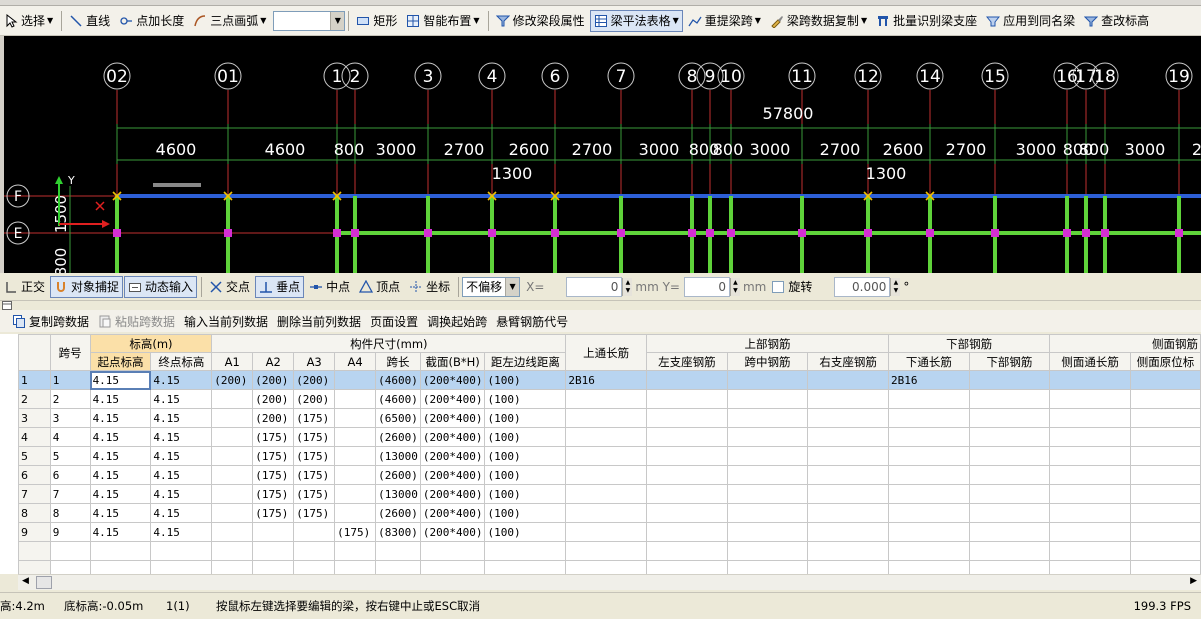 The width and height of the screenshot is (1201, 619). I want to click on a2-cell: (200), so click(273, 380).